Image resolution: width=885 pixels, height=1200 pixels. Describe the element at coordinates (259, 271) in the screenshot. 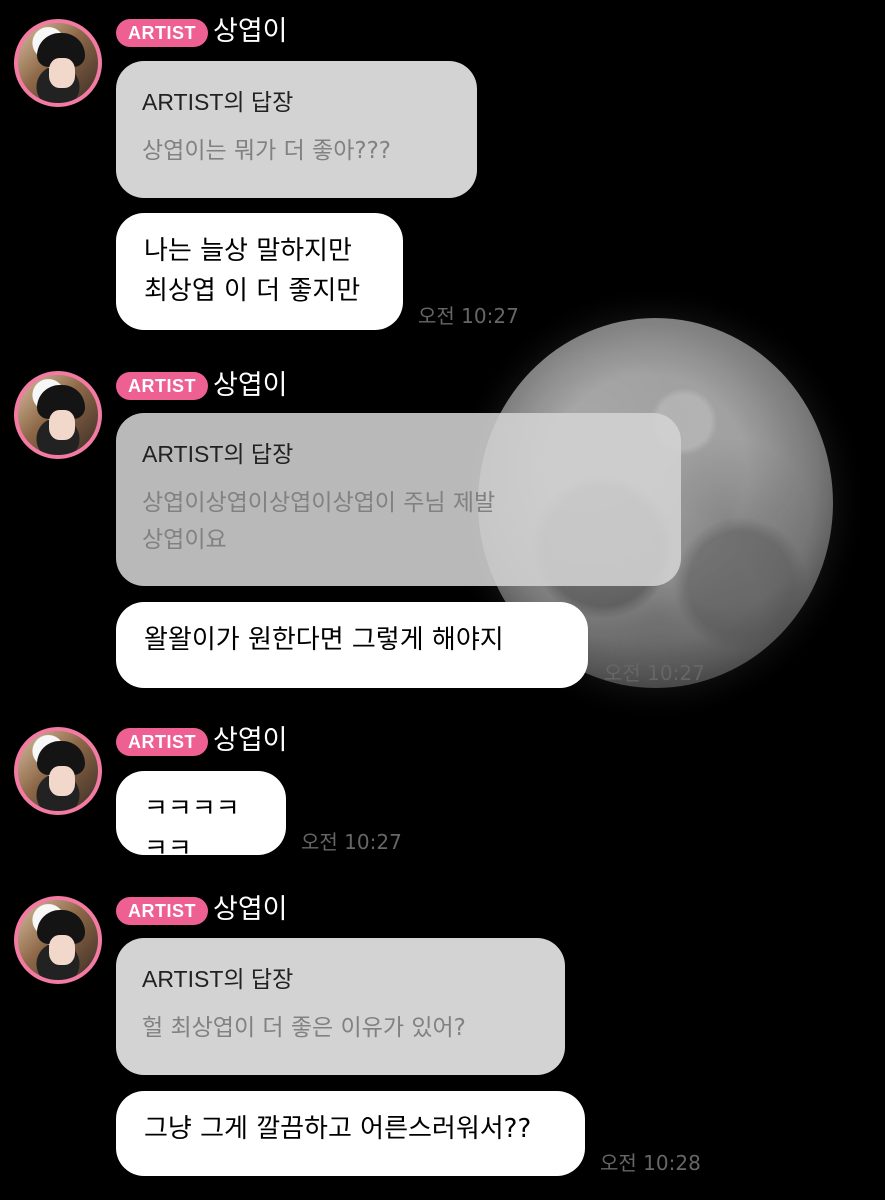

I see `message-bubble: 나는 늘상 말하지만 최상엽 이 더 좋지만` at that location.